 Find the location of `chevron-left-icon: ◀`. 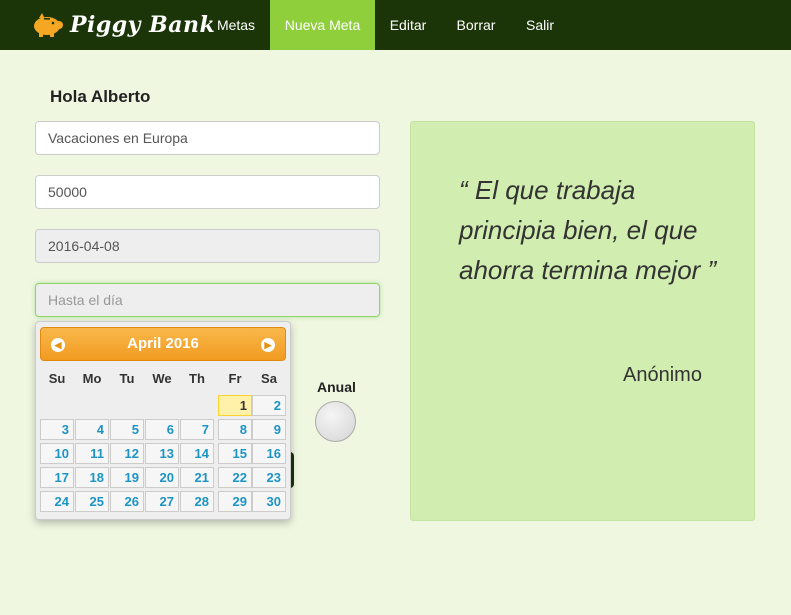

chevron-left-icon: ◀ is located at coordinates (58, 345).